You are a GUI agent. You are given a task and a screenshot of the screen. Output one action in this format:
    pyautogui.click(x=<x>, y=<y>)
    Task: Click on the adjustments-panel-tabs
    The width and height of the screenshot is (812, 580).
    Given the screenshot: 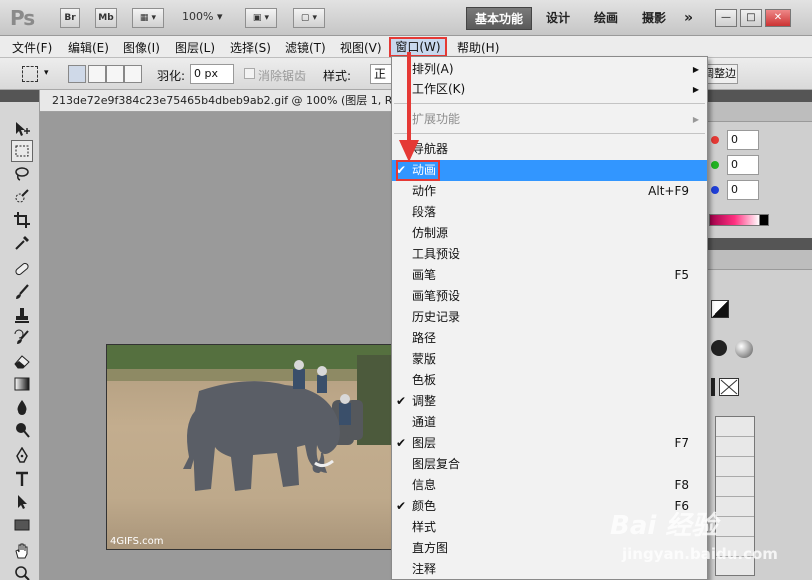 What is the action you would take?
    pyautogui.click(x=759, y=260)
    